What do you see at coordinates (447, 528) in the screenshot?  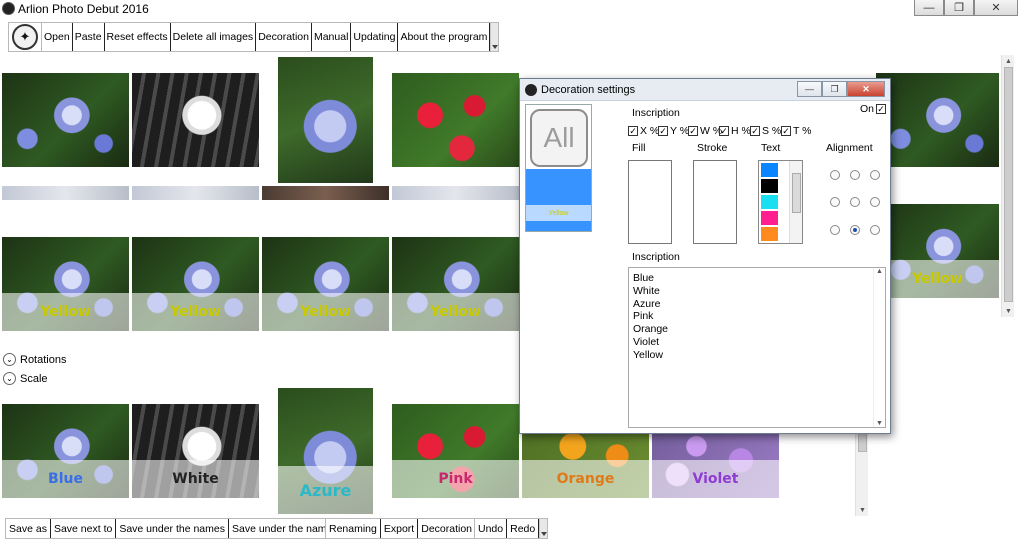 I see `decoration-bottom-button: Decoration` at bounding box center [447, 528].